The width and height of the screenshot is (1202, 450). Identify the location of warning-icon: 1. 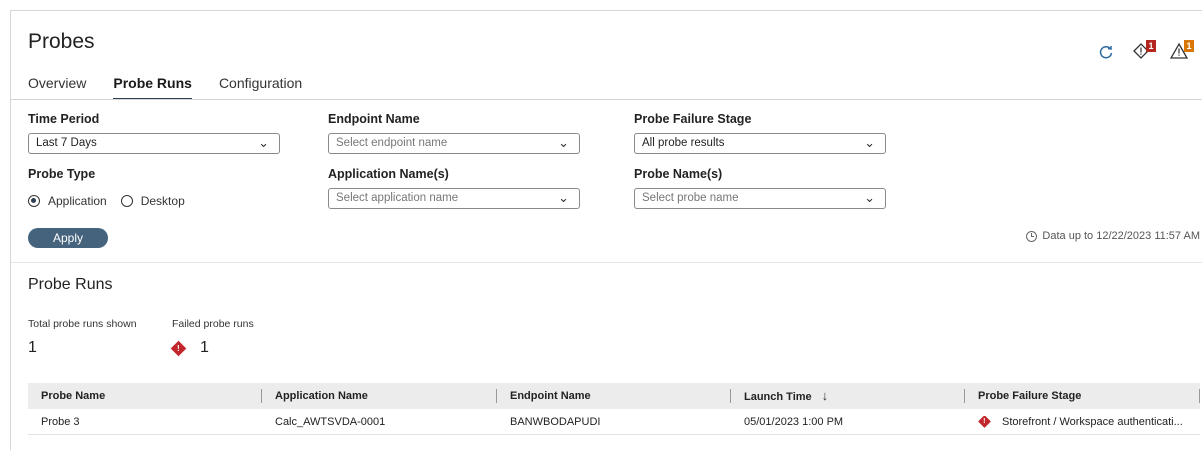
(1184, 51).